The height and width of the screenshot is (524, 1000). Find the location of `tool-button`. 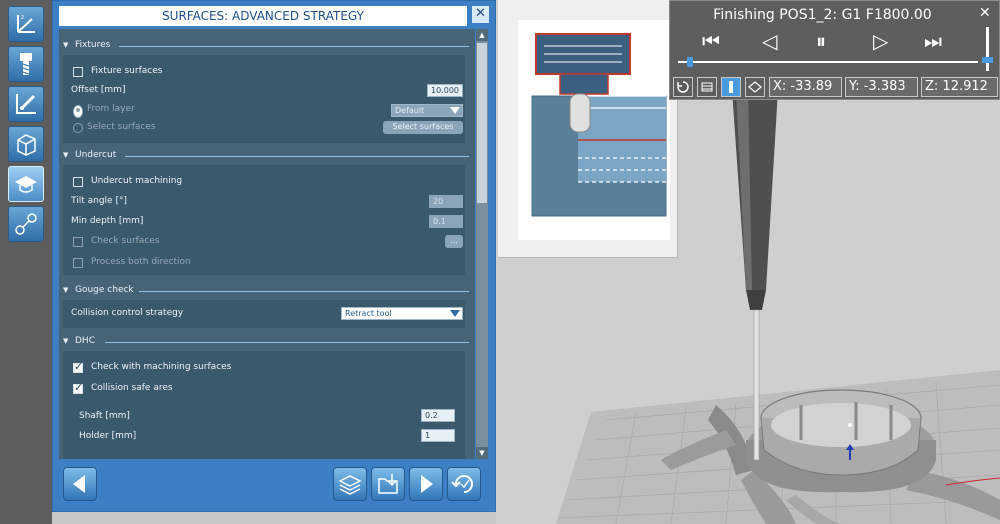

tool-button is located at coordinates (26, 64).